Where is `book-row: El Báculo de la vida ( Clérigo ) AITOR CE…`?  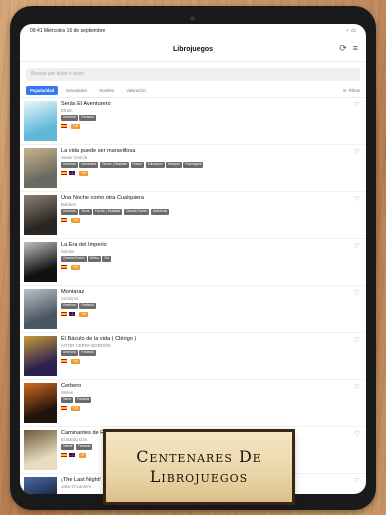
book-row: El Báculo de la vida ( Clérigo ) AITOR CE… is located at coordinates (193, 356).